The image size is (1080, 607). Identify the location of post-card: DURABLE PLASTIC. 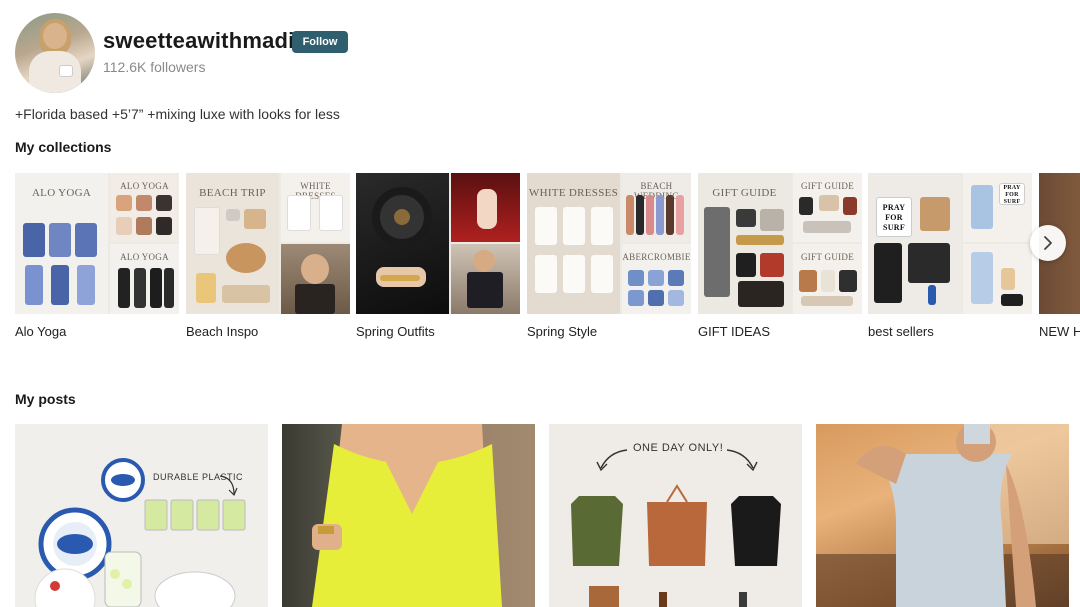
(141, 515).